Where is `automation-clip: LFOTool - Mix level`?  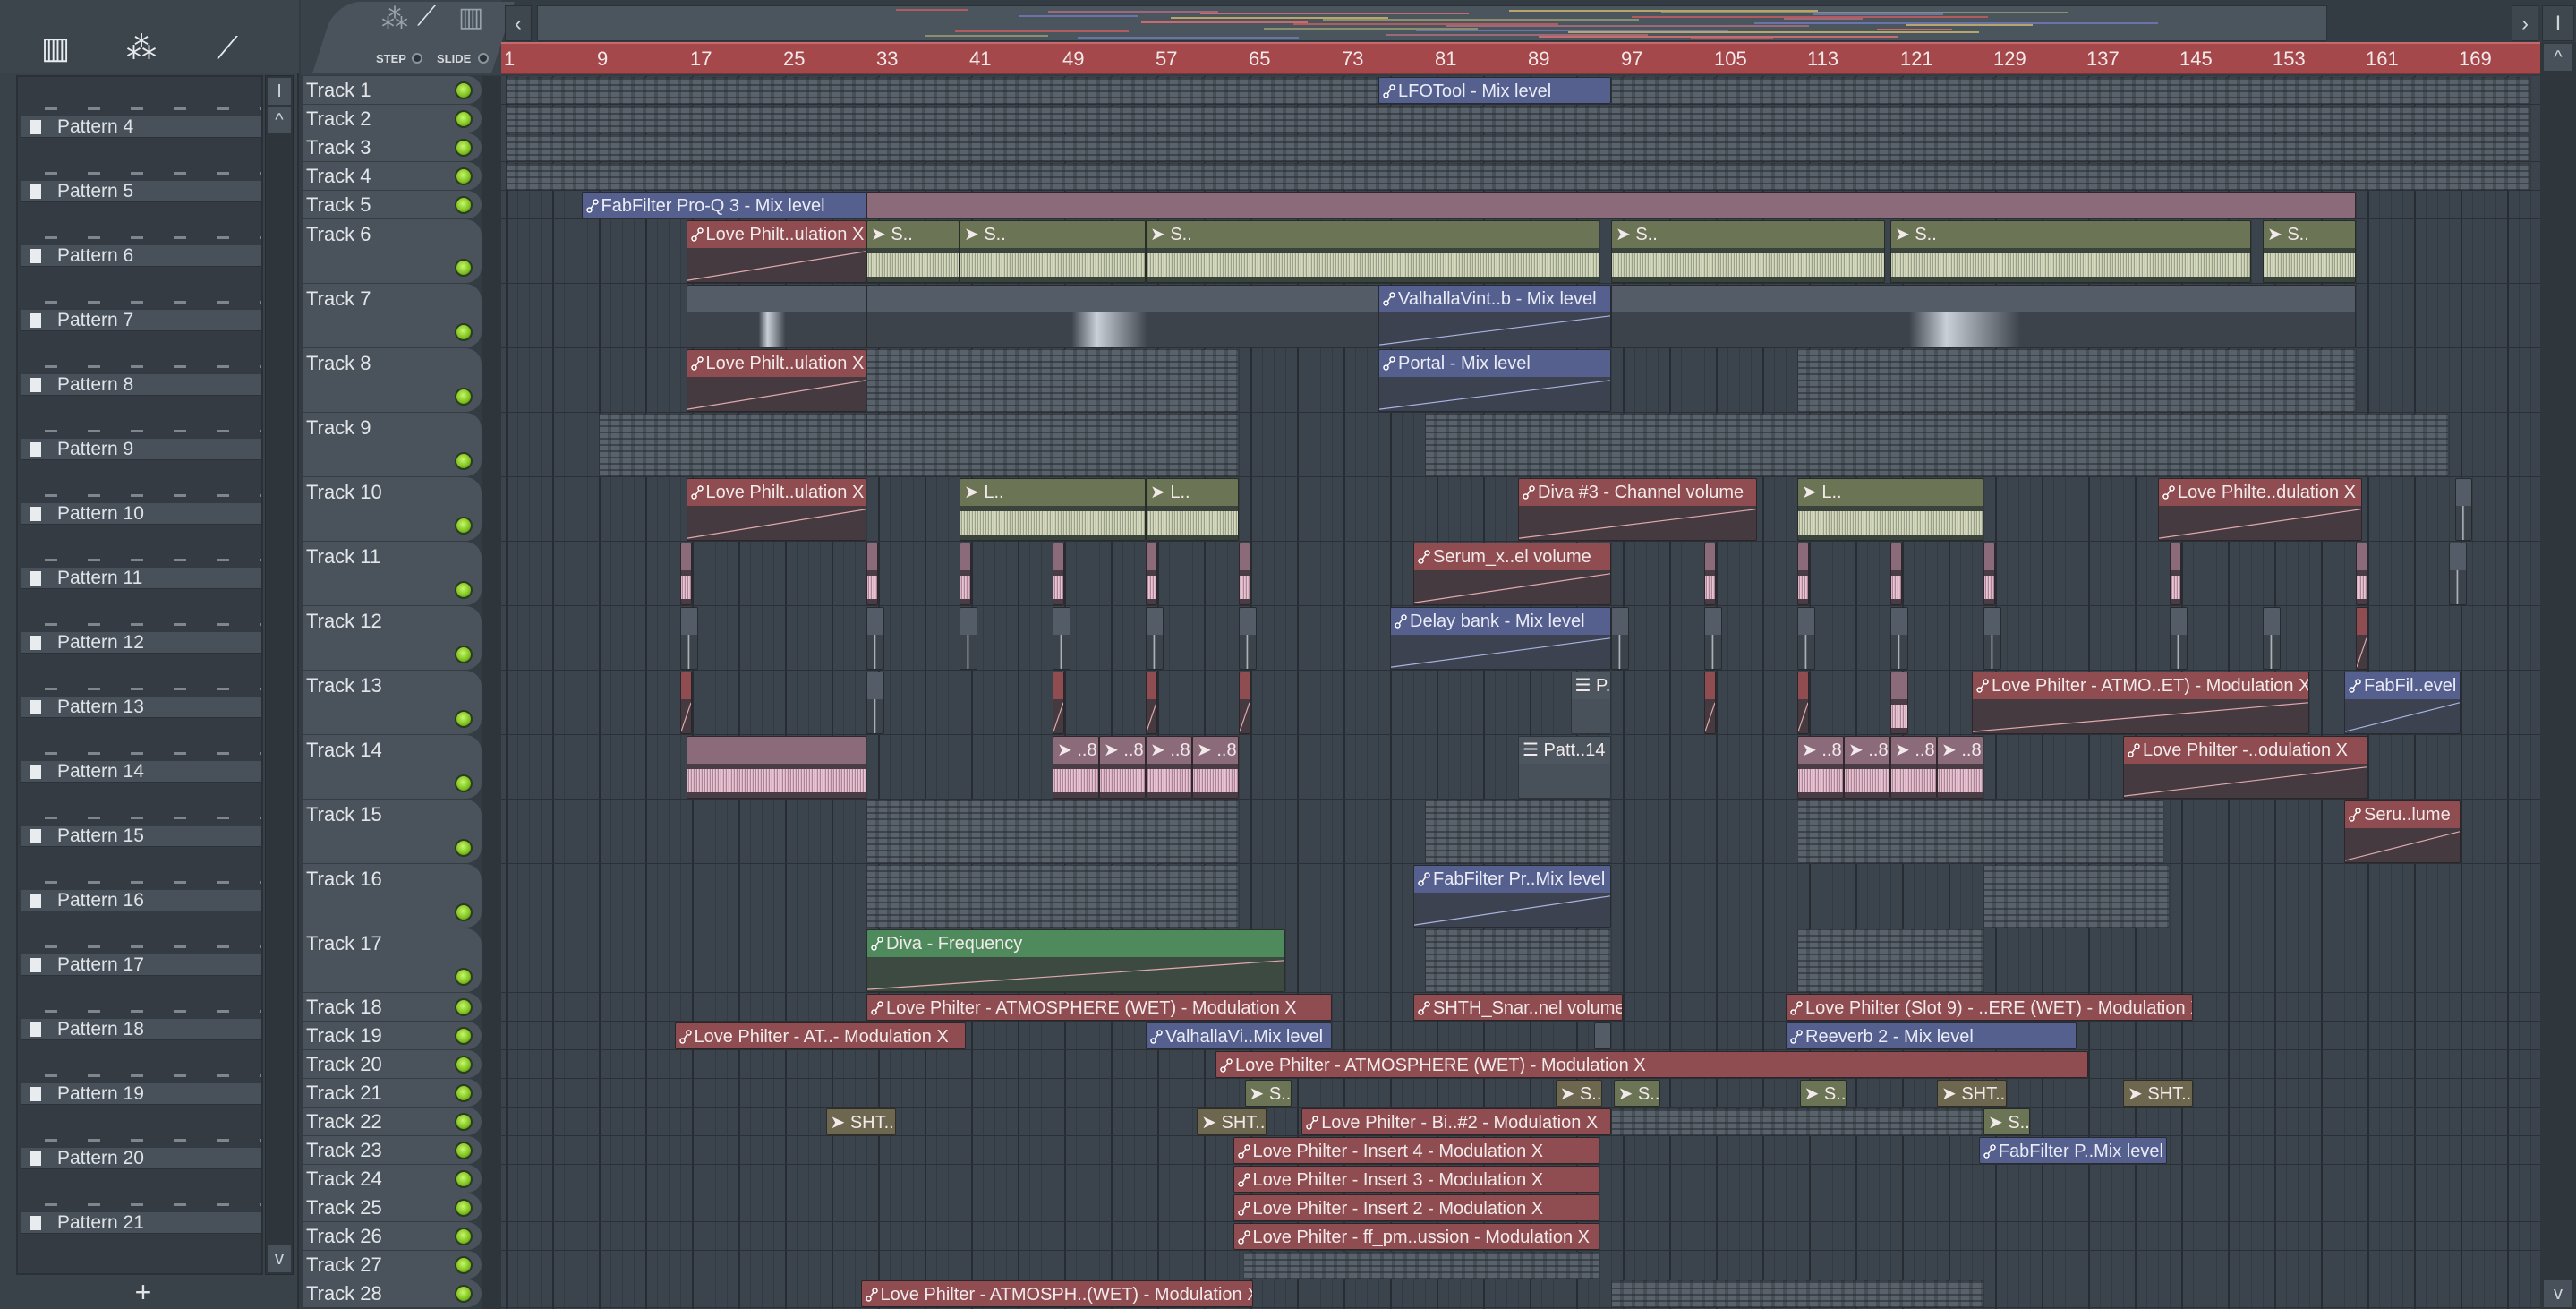
automation-clip: LFOTool - Mix level is located at coordinates (1494, 90).